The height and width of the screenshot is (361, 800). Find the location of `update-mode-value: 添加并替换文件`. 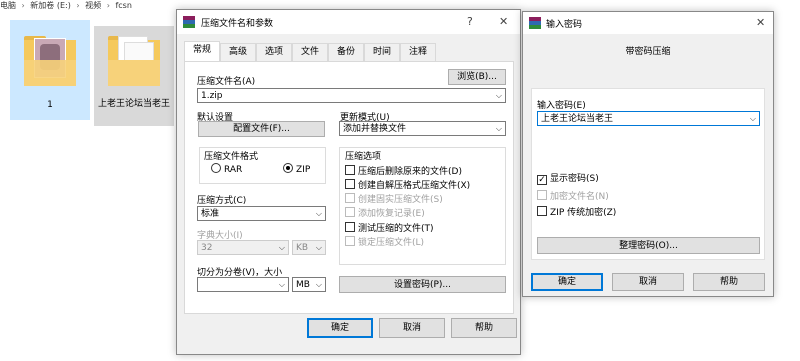

update-mode-value: 添加并替换文件 is located at coordinates (375, 129).